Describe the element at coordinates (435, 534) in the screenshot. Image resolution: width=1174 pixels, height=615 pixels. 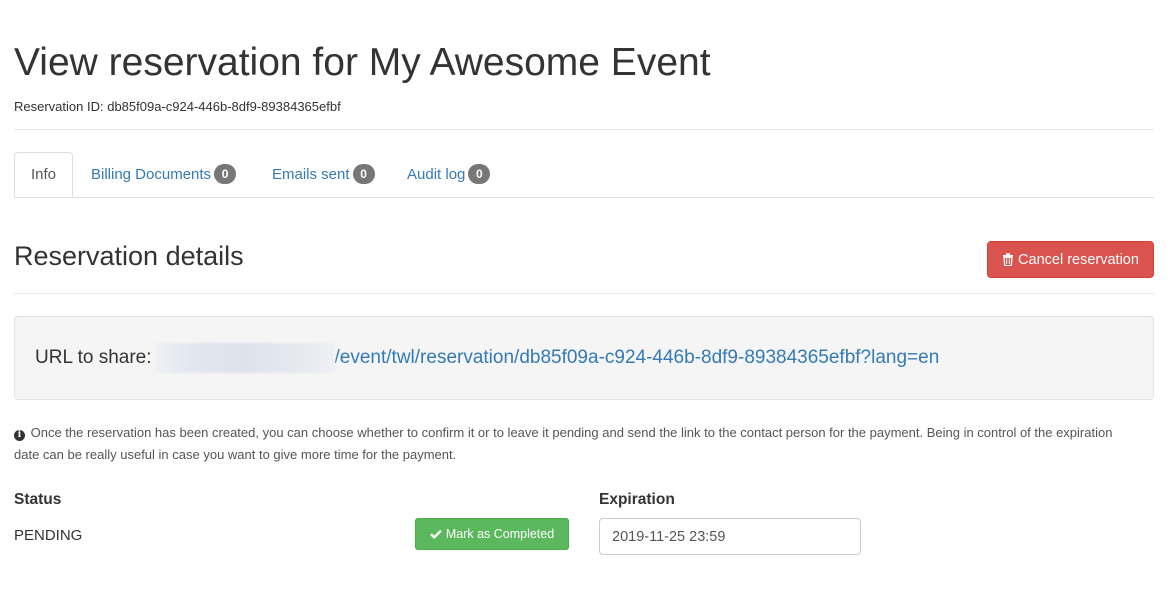
I see `check-icon` at that location.